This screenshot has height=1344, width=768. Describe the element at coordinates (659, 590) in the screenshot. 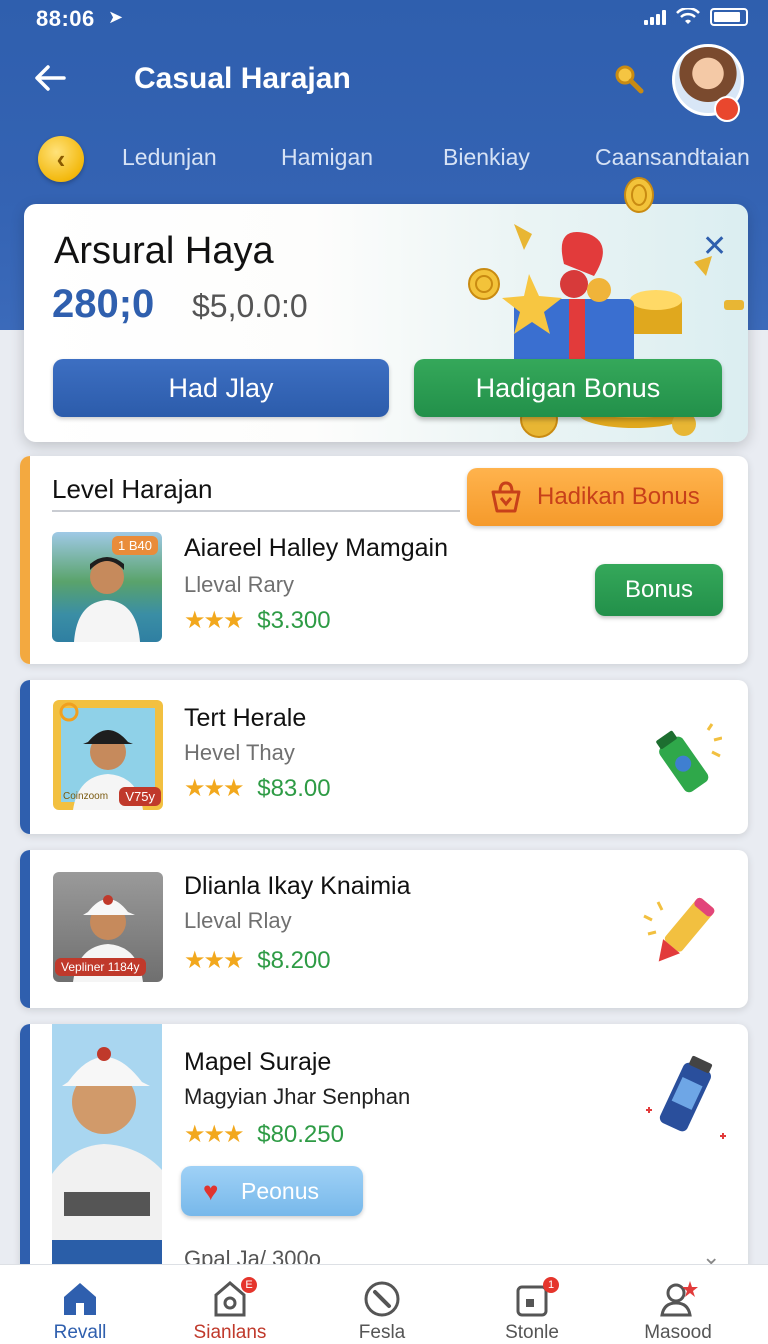

I see `bonus-button: Bonus` at that location.